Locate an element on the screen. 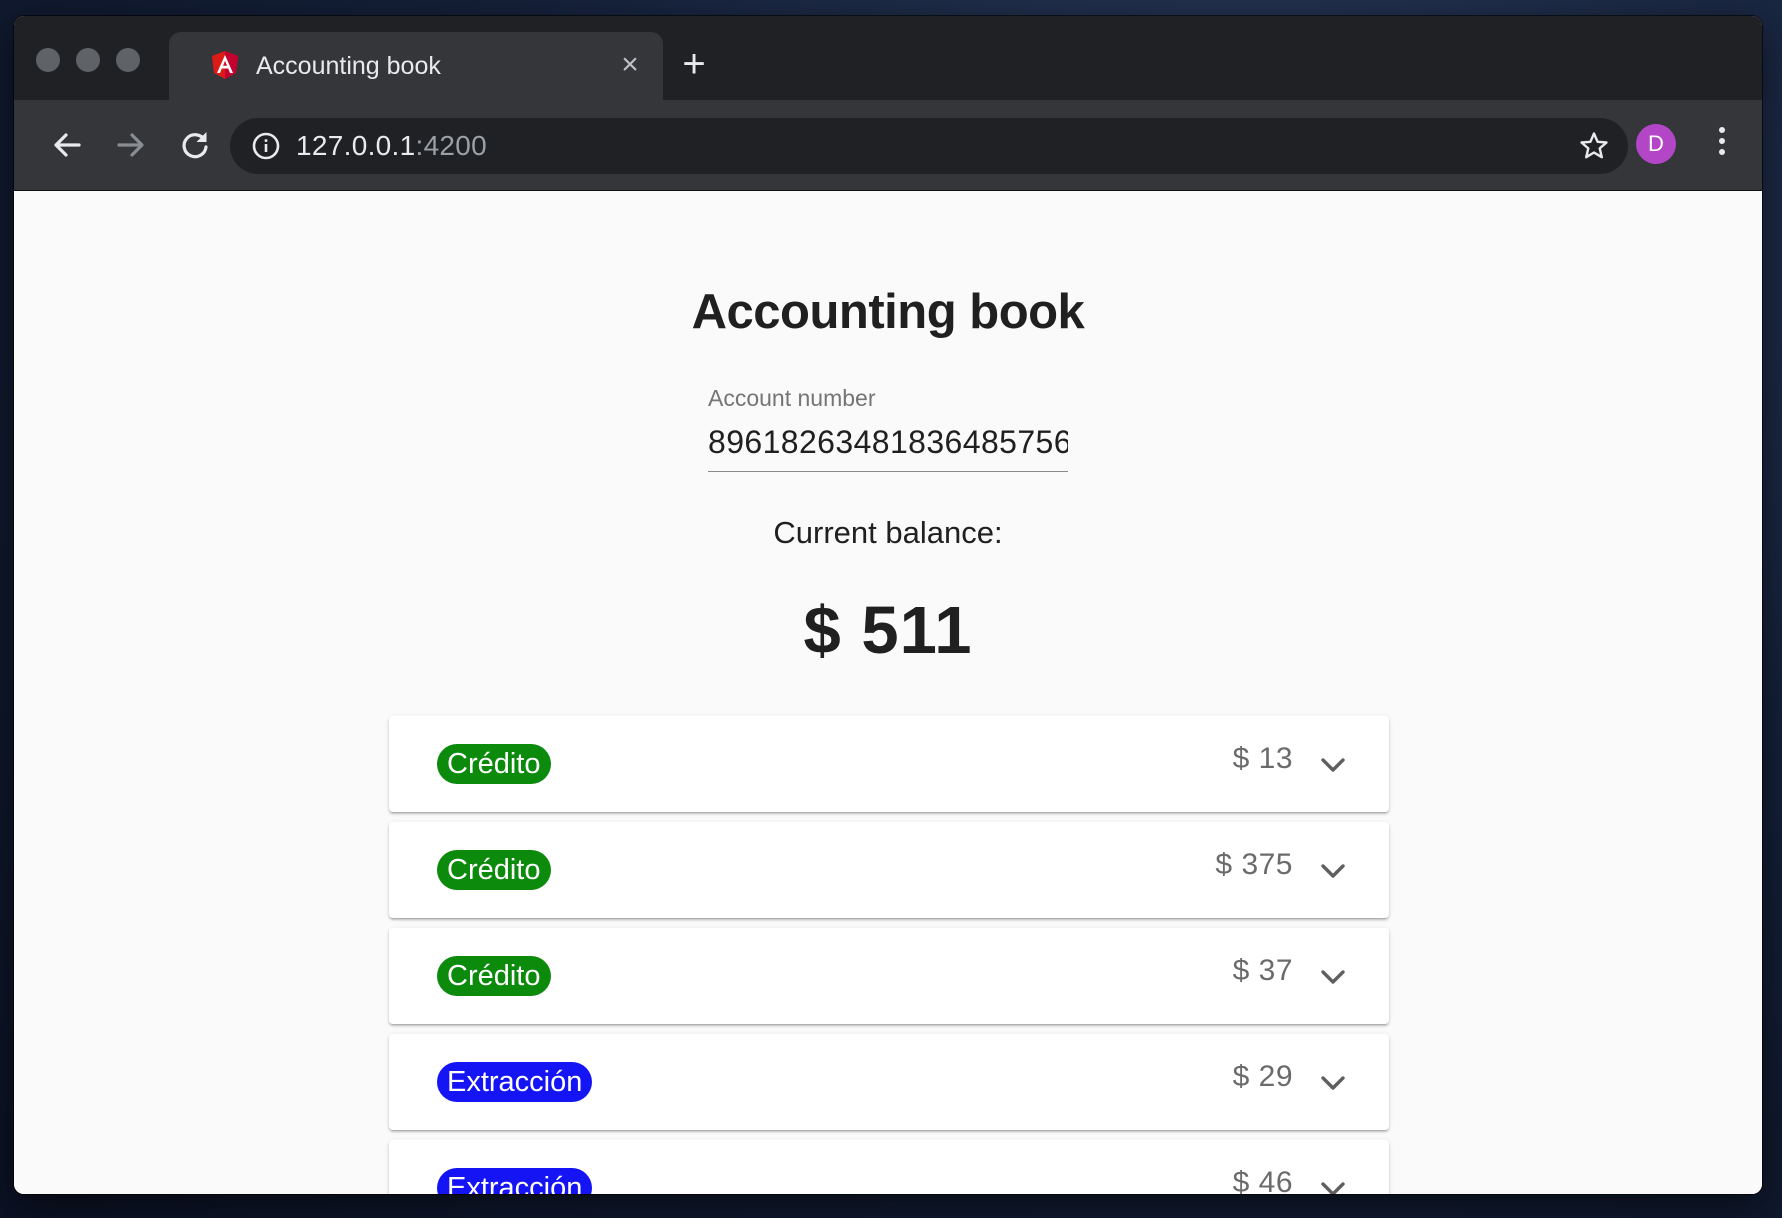  profile-avatar: D is located at coordinates (1656, 144).